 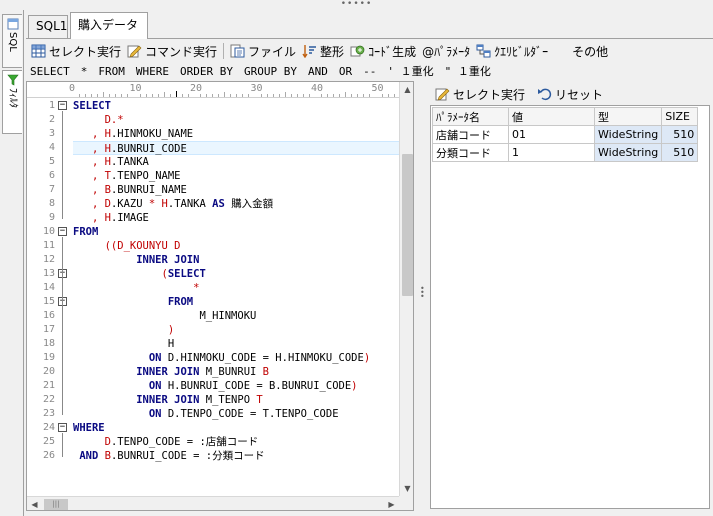 I want to click on code-text: .IMAGE, so click(x=129, y=218).